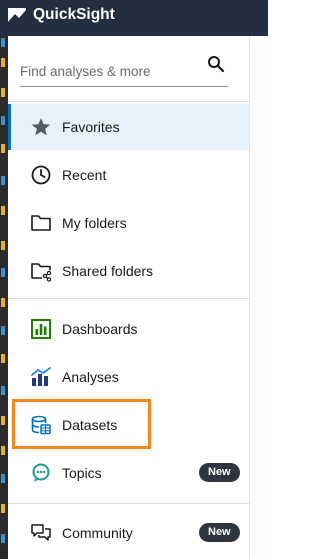 This screenshot has height=559, width=320. Describe the element at coordinates (41, 329) in the screenshot. I see `dashboard-icon` at that location.